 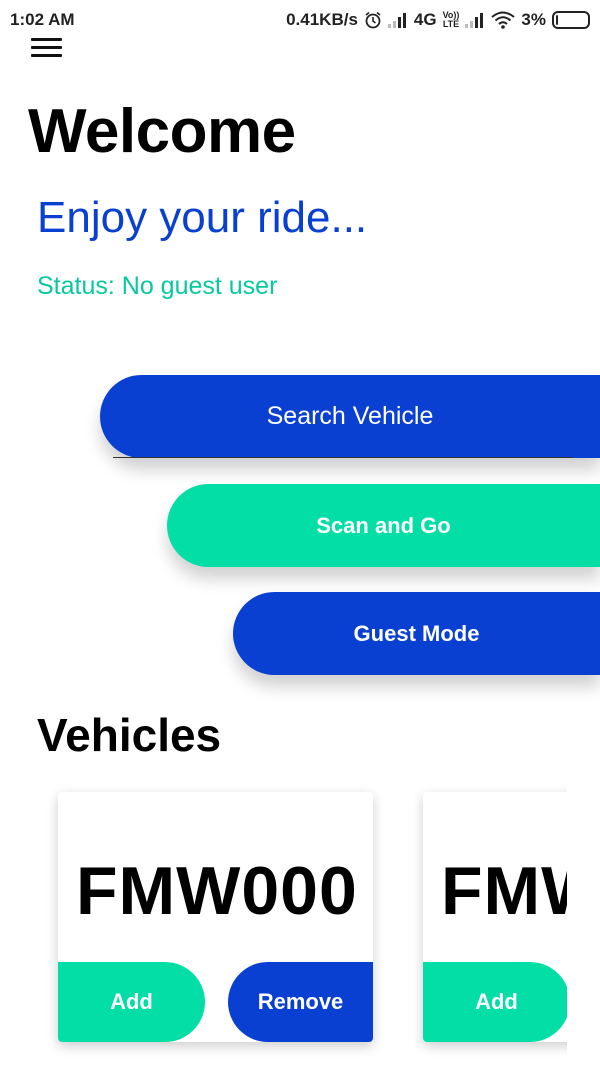 What do you see at coordinates (157, 286) in the screenshot?
I see `guest-status-text: Status: No guest user` at bounding box center [157, 286].